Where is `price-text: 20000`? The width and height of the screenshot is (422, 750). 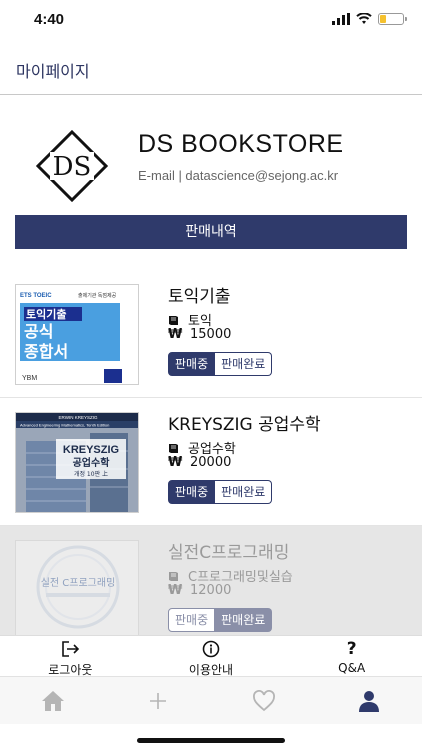 price-text: 20000 is located at coordinates (211, 462).